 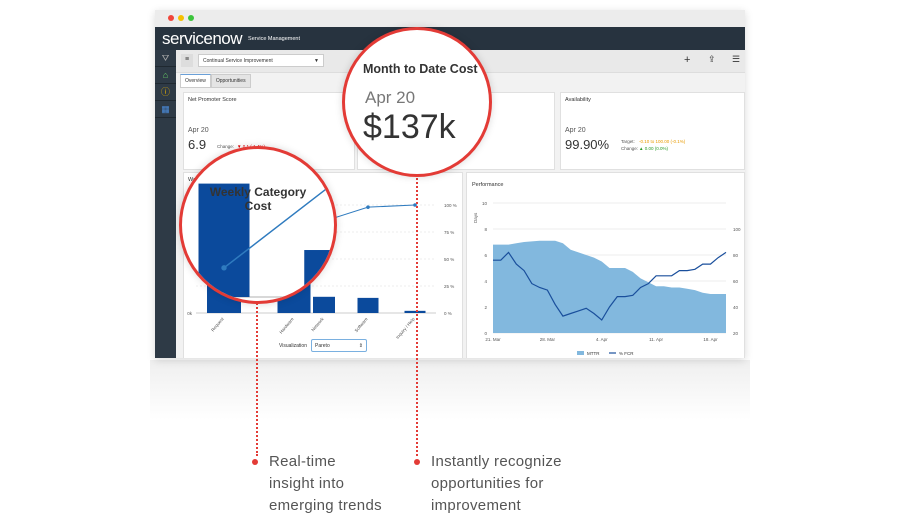 What do you see at coordinates (390, 97) in the screenshot?
I see `cost-date: Apr 20` at bounding box center [390, 97].